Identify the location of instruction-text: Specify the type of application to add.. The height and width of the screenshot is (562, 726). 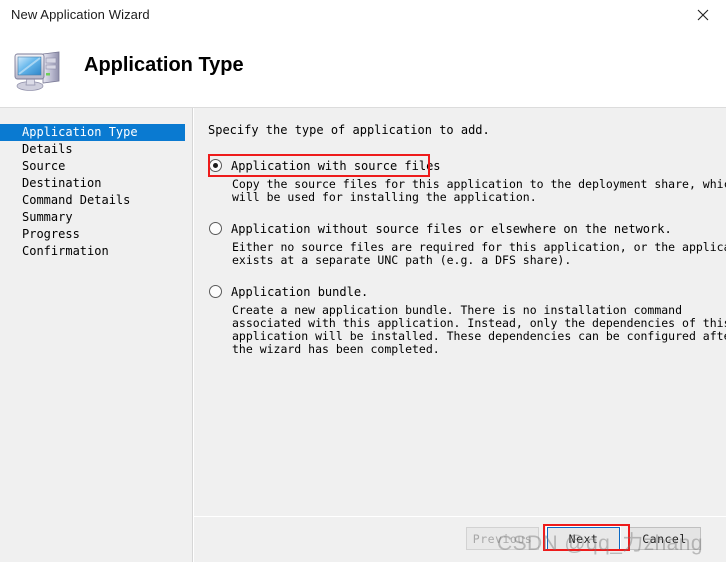
(349, 130).